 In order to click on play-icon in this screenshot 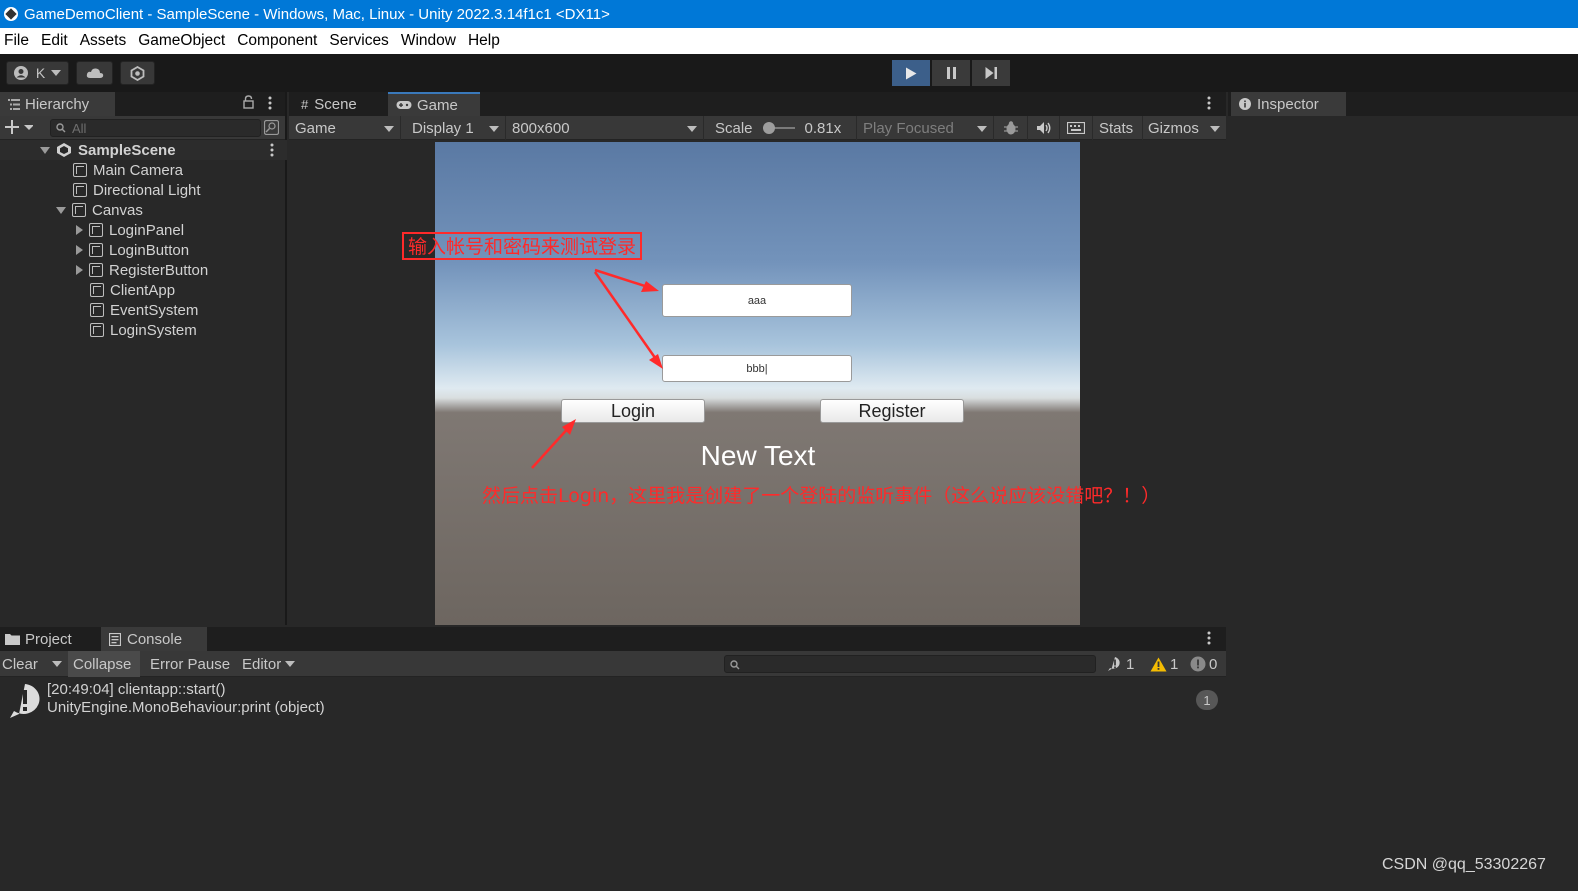, I will do `click(911, 73)`.